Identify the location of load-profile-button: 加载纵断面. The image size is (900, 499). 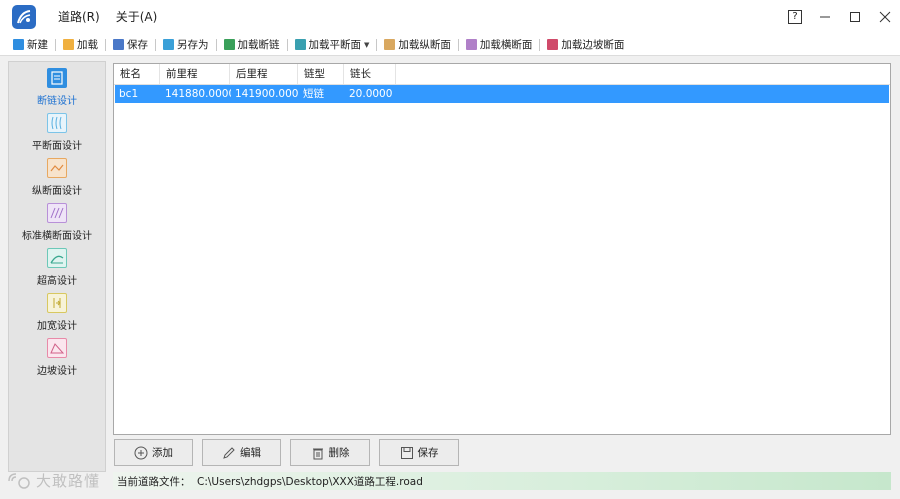
(417, 45).